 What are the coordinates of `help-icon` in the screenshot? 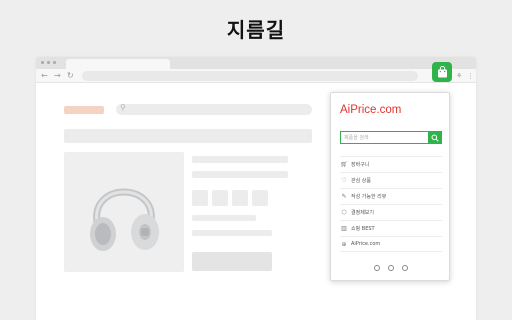 It's located at (391, 268).